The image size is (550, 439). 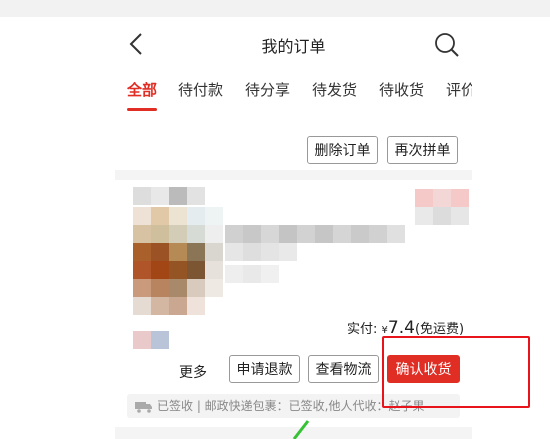 What do you see at coordinates (439, 329) in the screenshot?
I see `shipping-note: (免运费)` at bounding box center [439, 329].